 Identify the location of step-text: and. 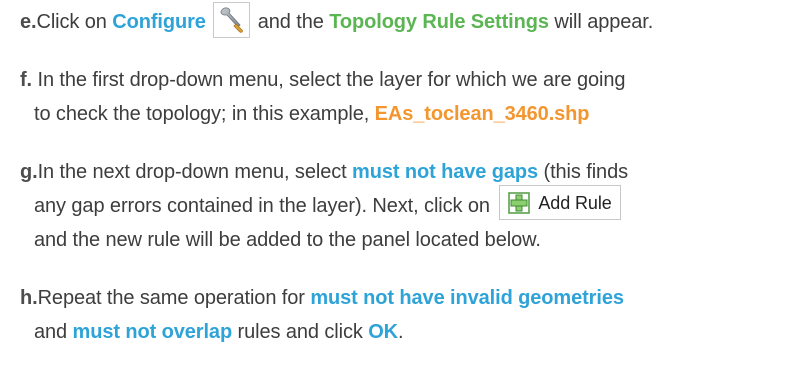
(53, 332).